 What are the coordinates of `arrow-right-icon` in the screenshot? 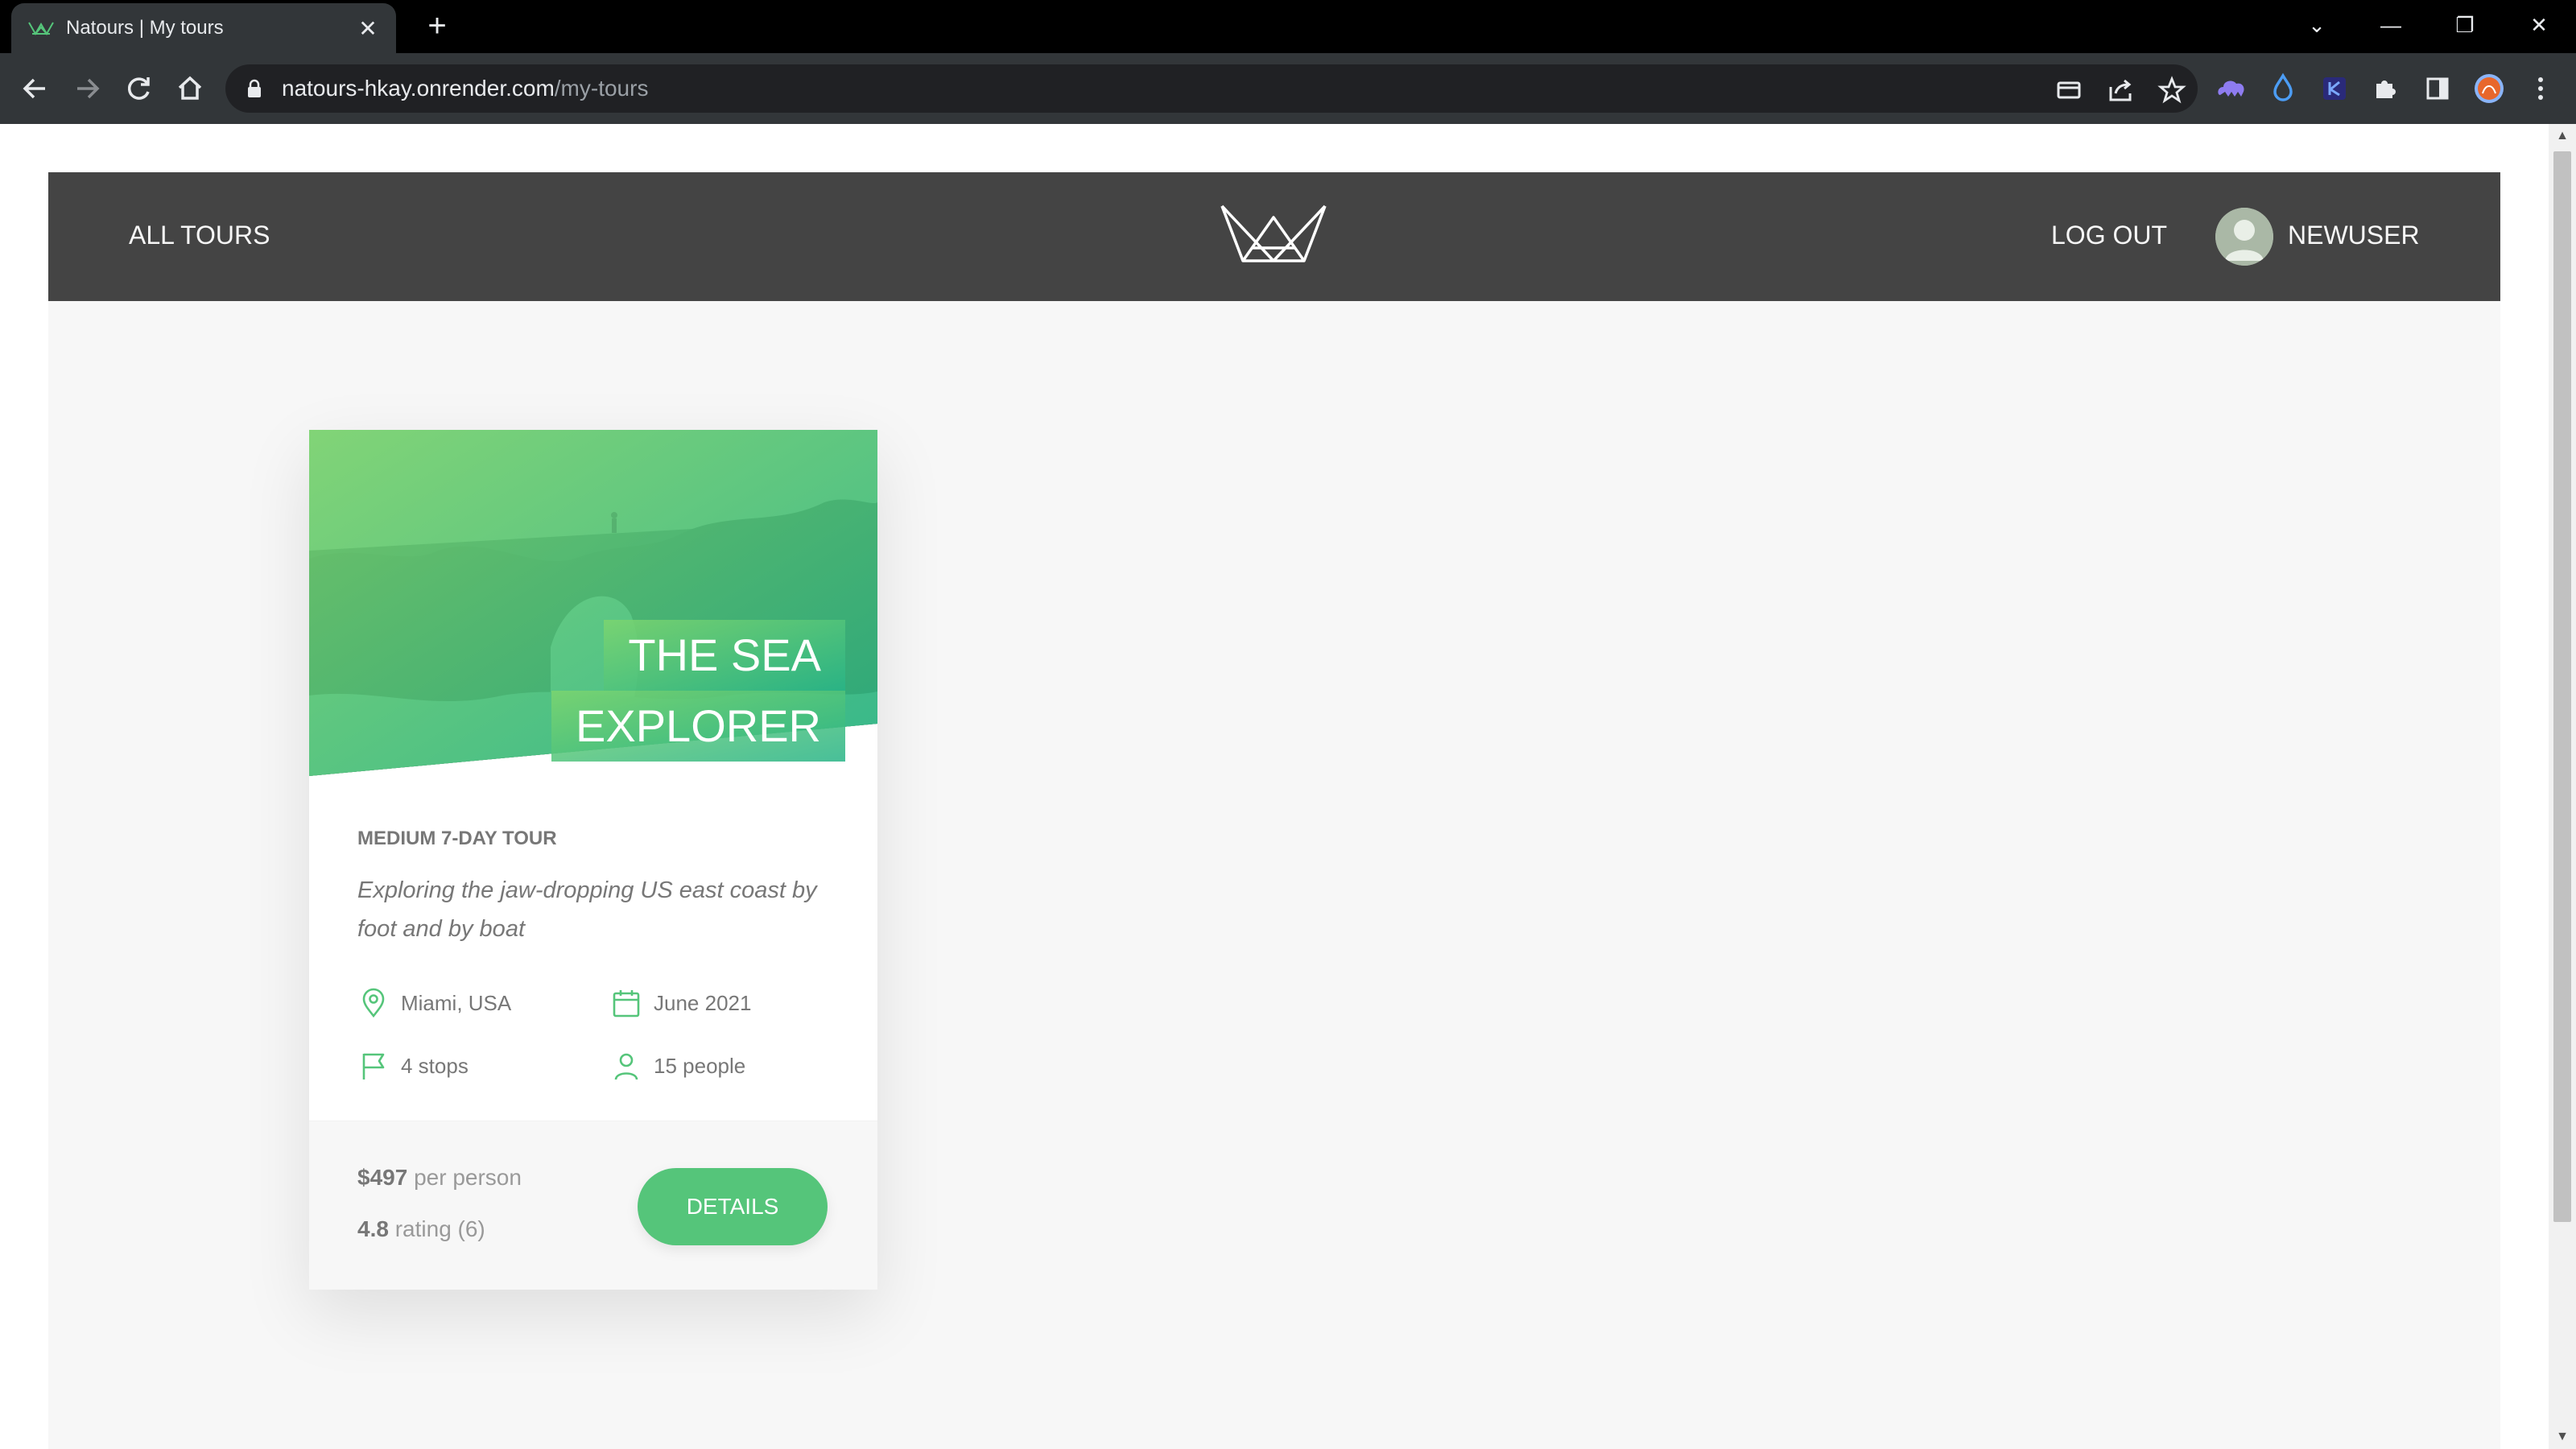 It's located at (88, 88).